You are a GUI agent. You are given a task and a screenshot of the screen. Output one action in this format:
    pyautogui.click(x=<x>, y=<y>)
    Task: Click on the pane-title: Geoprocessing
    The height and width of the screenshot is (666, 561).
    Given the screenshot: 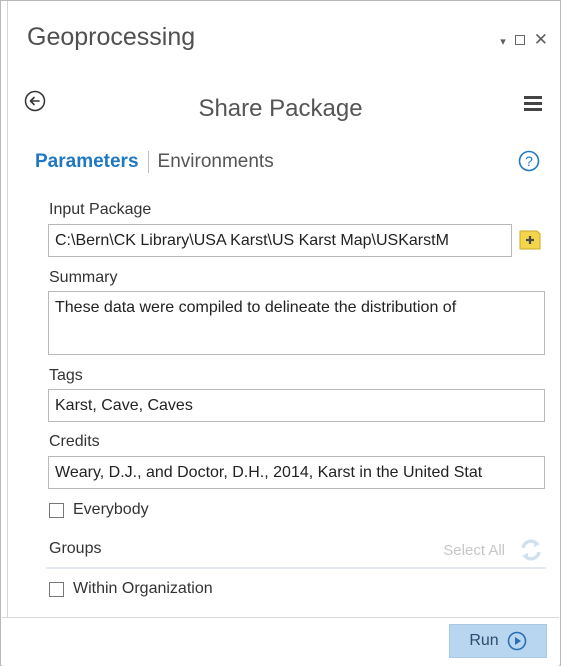 What is the action you would take?
    pyautogui.click(x=111, y=37)
    